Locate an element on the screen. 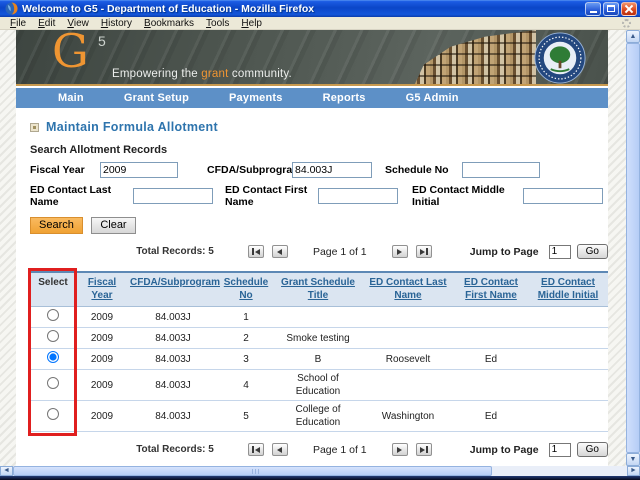  nav-item-payments: Payments is located at coordinates (256, 98).